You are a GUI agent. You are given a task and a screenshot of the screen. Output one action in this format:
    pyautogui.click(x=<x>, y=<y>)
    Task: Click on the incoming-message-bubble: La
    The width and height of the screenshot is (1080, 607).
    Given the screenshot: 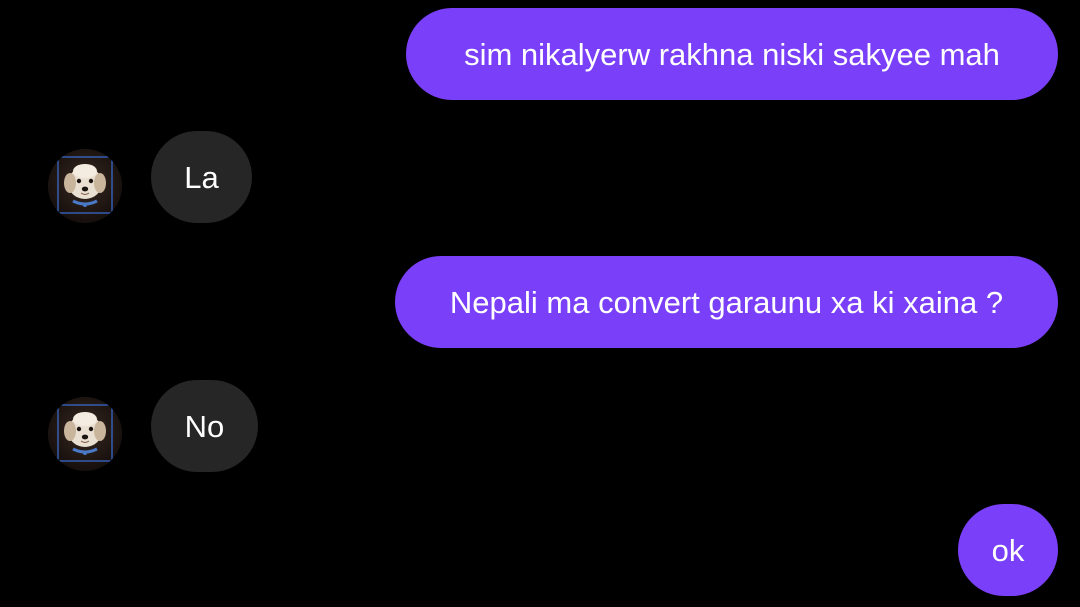 What is the action you would take?
    pyautogui.click(x=201, y=177)
    